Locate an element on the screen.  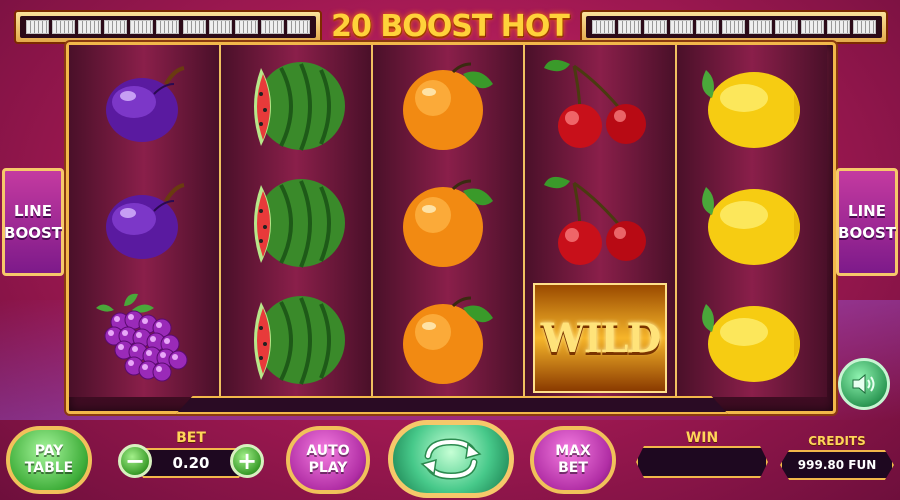
payline-indicator-right is located at coordinates (734, 27).